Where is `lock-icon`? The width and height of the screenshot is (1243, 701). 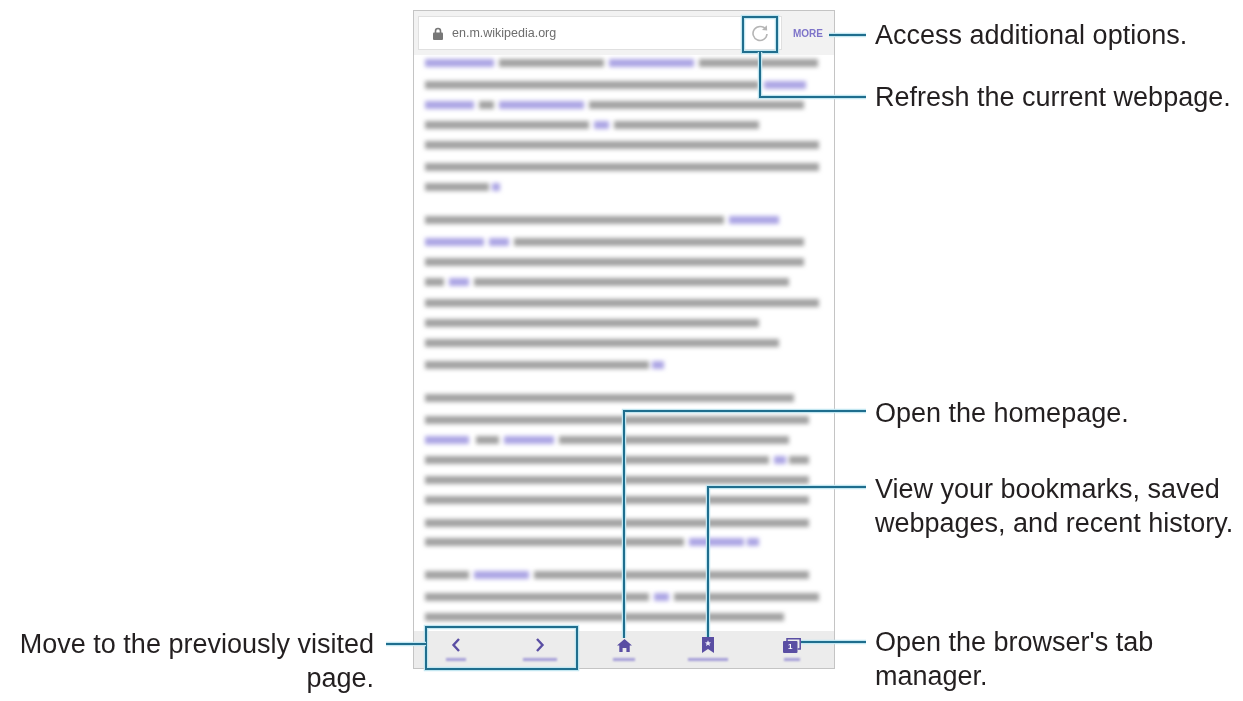 lock-icon is located at coordinates (438, 33).